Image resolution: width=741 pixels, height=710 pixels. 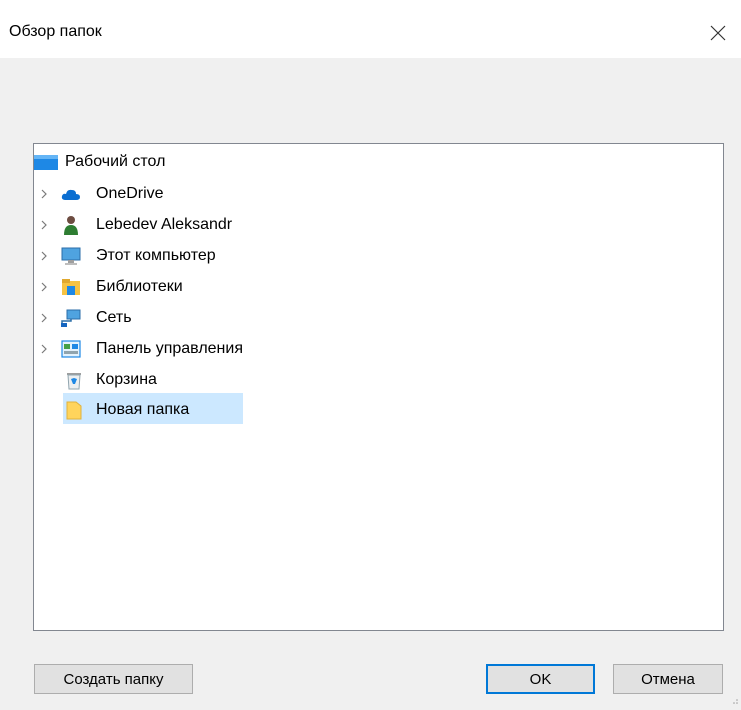 I want to click on user-icon, so click(x=71, y=225).